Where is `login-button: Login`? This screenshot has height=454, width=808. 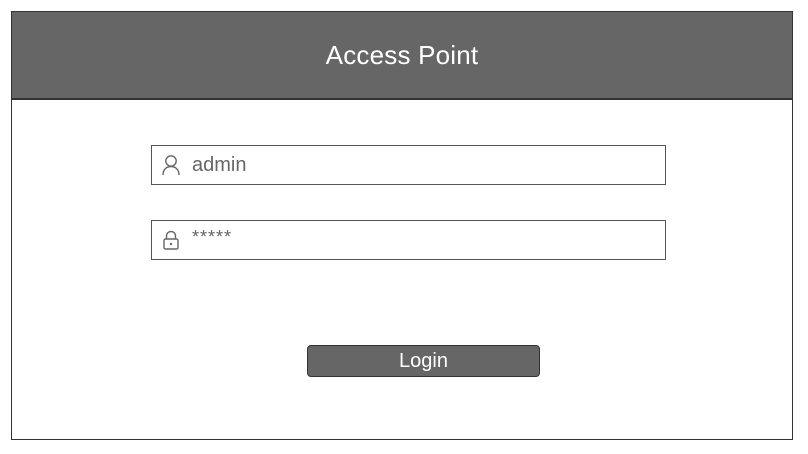 login-button: Login is located at coordinates (423, 361).